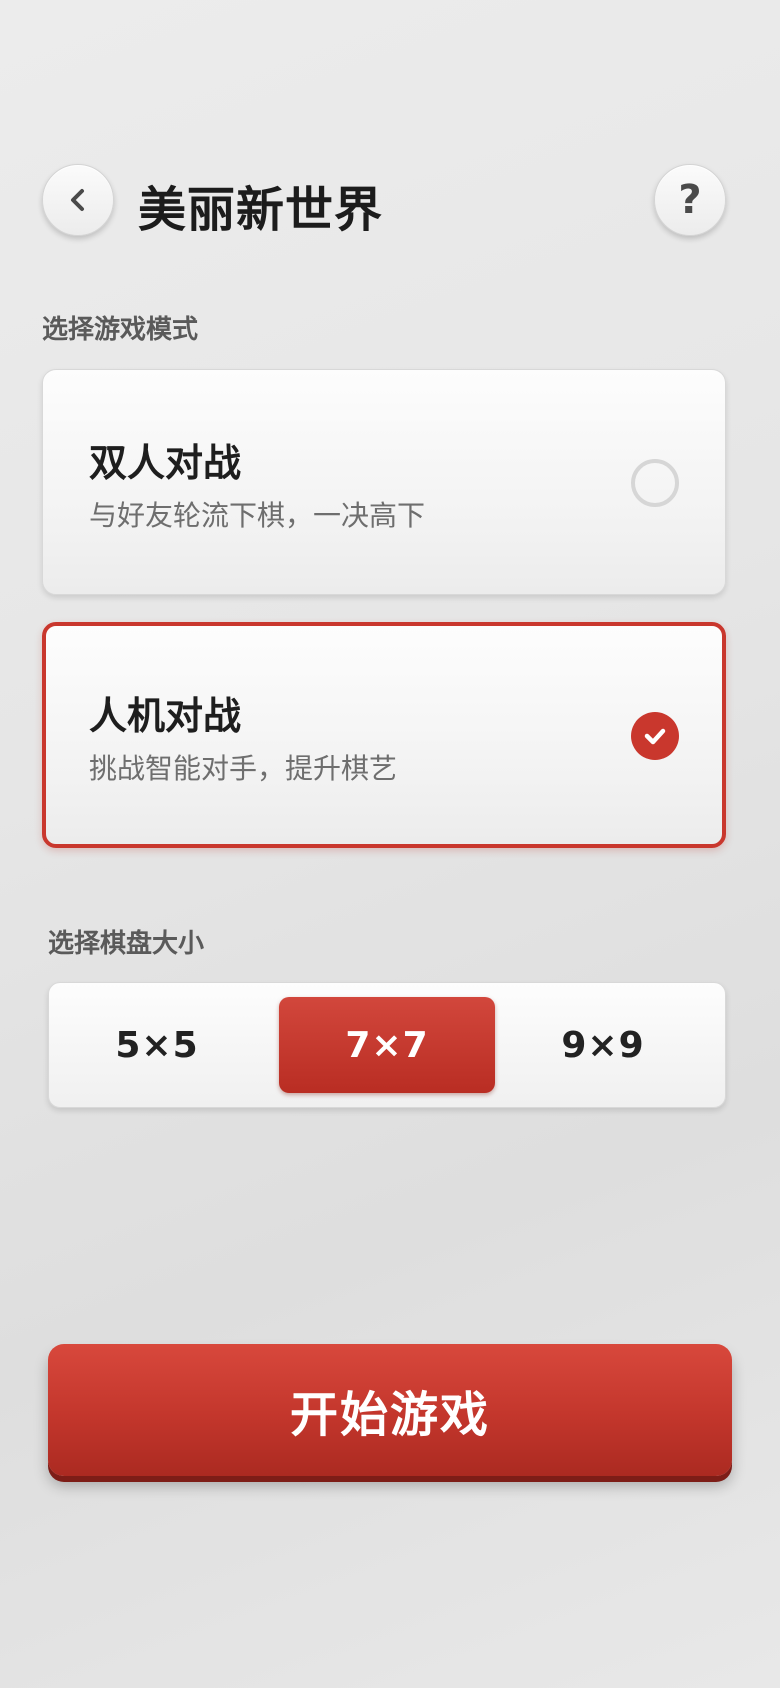 The width and height of the screenshot is (780, 1688). What do you see at coordinates (384, 482) in the screenshot?
I see `mode-option-pvp: 双人对战 与好友轮流下棋，一决高下` at bounding box center [384, 482].